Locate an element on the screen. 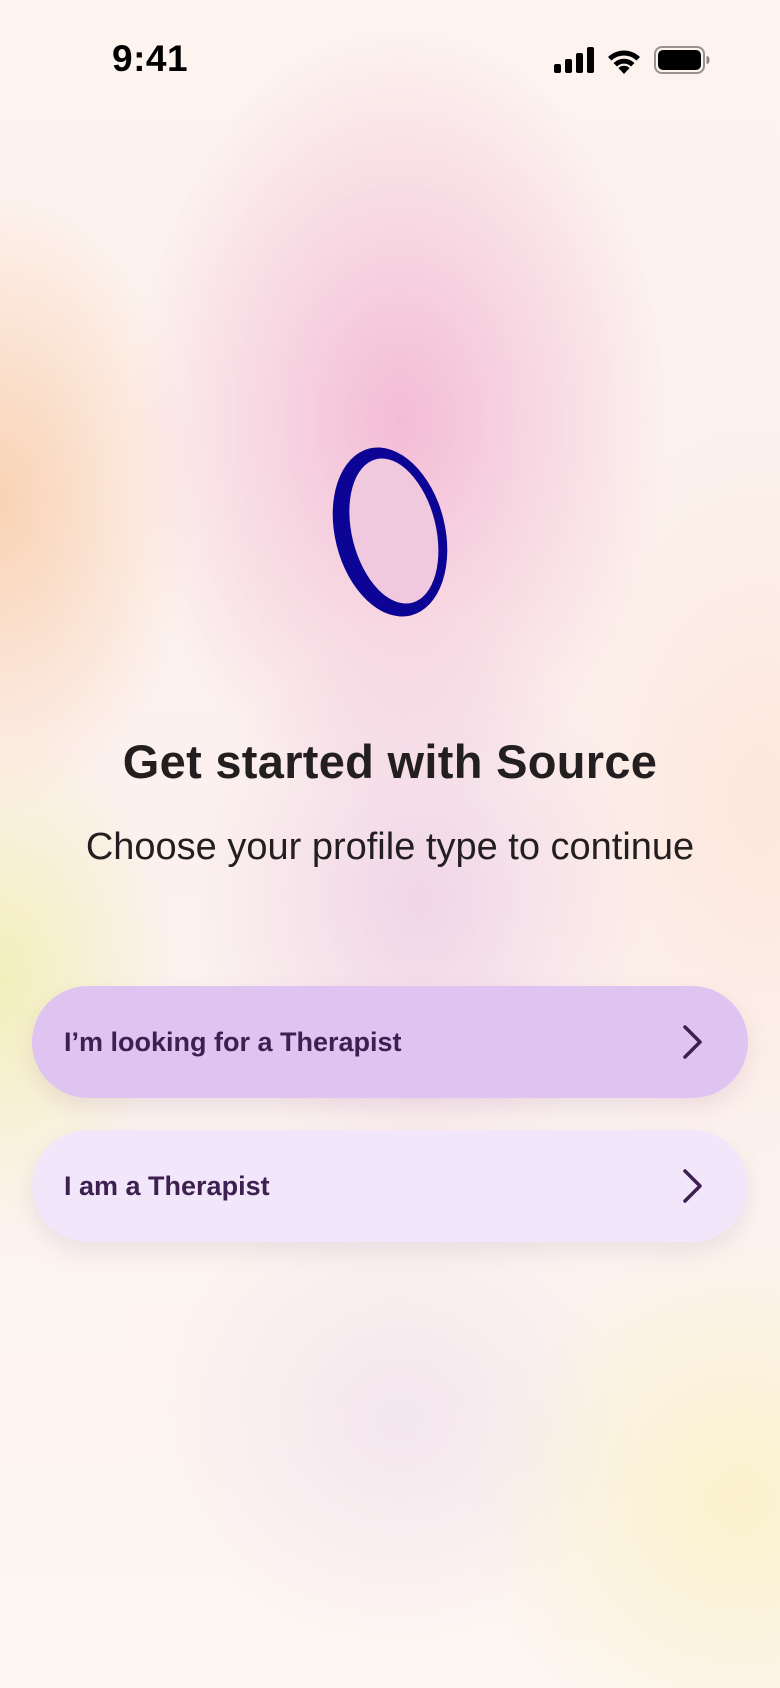  status-bar: 9:41 is located at coordinates (390, 60).